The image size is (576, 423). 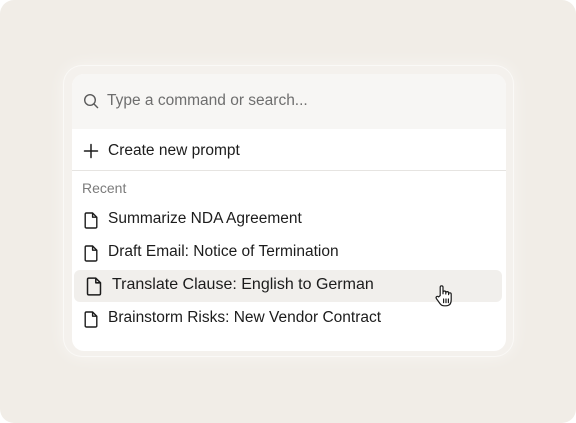 I want to click on divider, so click(x=289, y=170).